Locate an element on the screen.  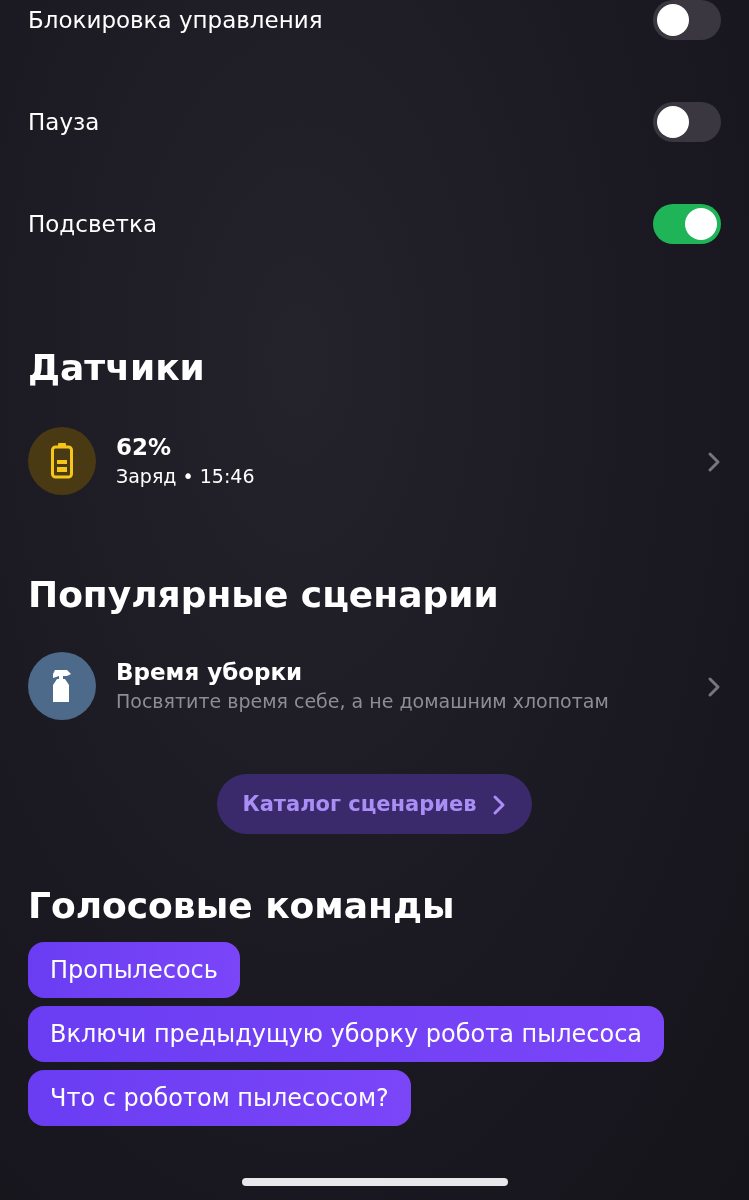
section-title: Популярные сценарии is located at coordinates (264, 595).